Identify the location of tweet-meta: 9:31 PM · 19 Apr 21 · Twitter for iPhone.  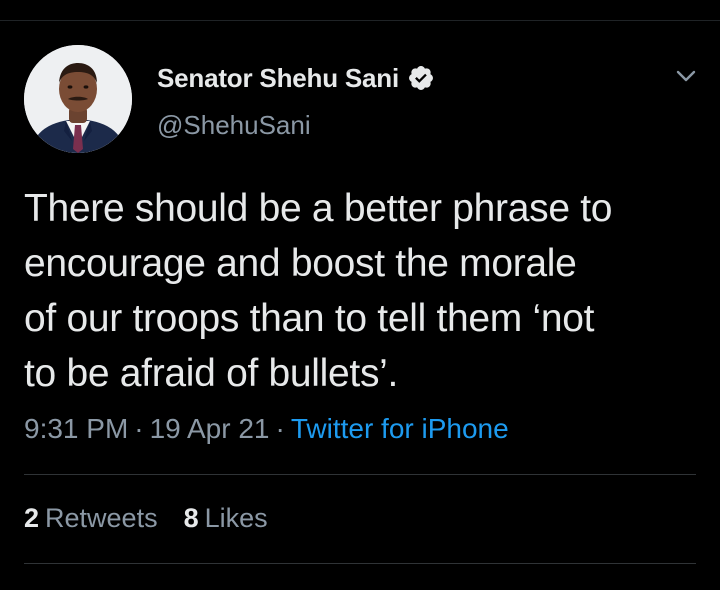
(266, 429).